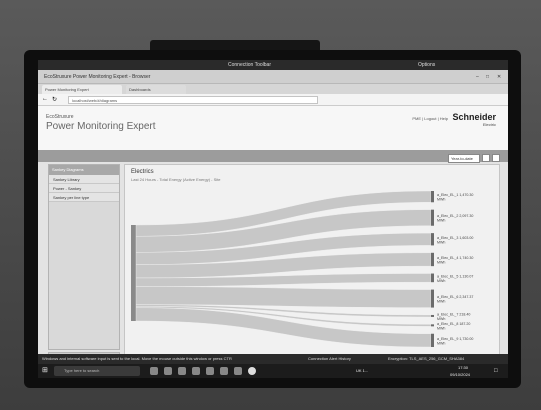 Image resolution: width=541 pixels, height=410 pixels. I want to click on refresh-icon: ↻, so click(54, 99).